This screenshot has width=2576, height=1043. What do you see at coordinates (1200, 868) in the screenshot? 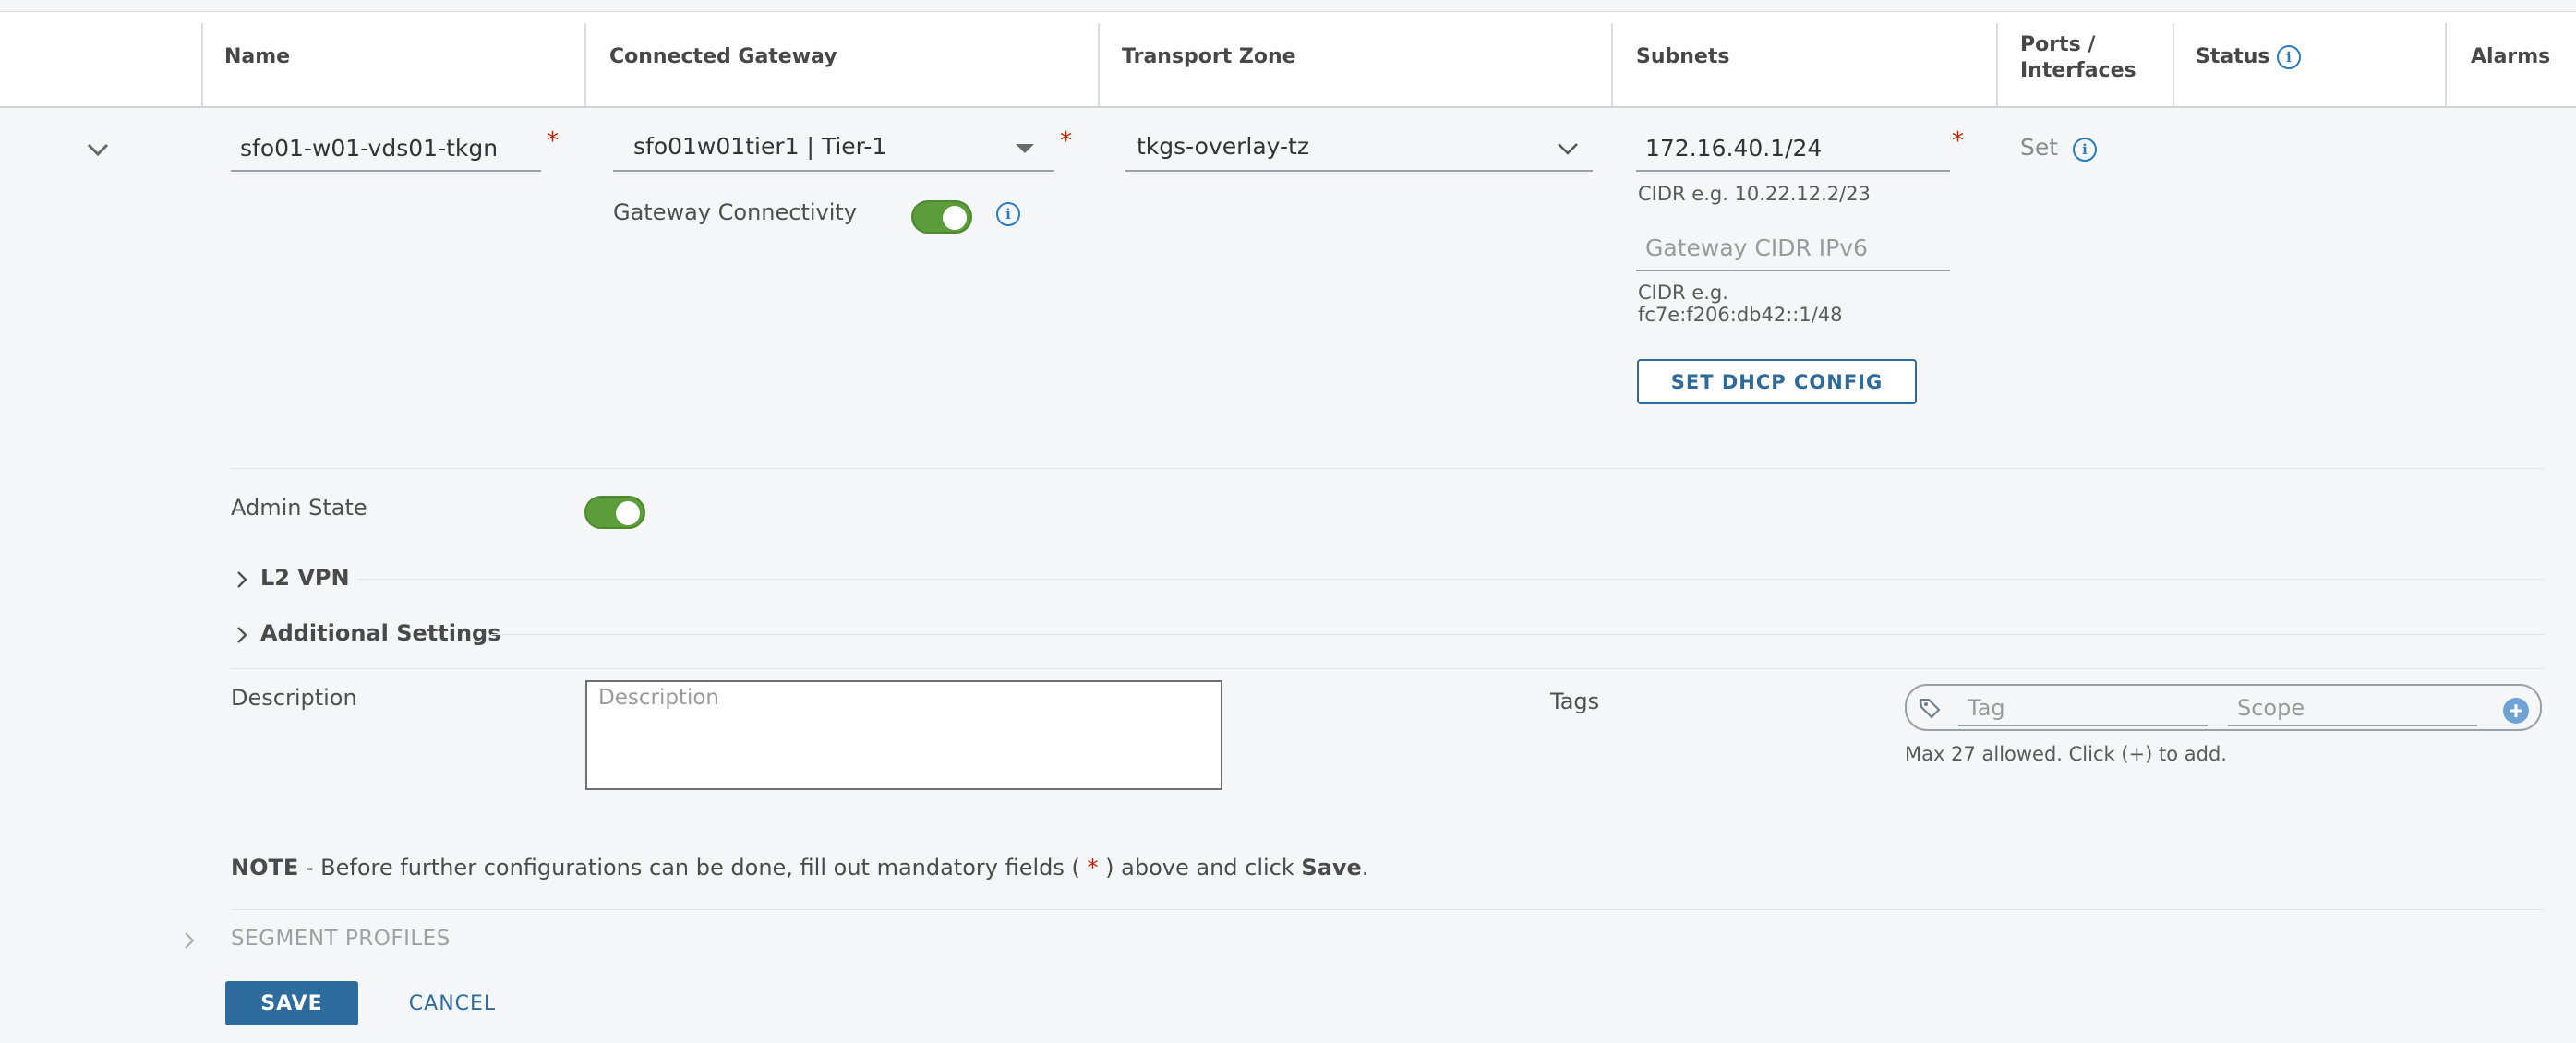
I see `note-text: ) above and click` at bounding box center [1200, 868].